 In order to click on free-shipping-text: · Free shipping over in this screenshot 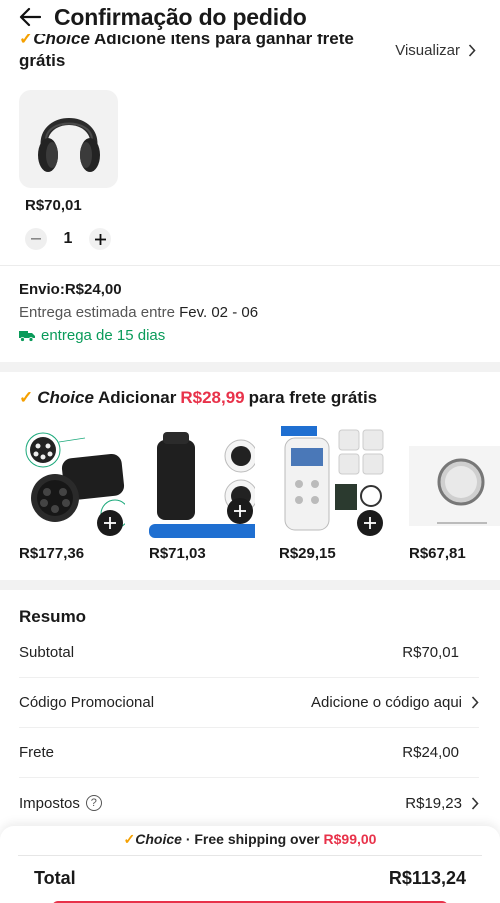, I will do `click(252, 839)`.